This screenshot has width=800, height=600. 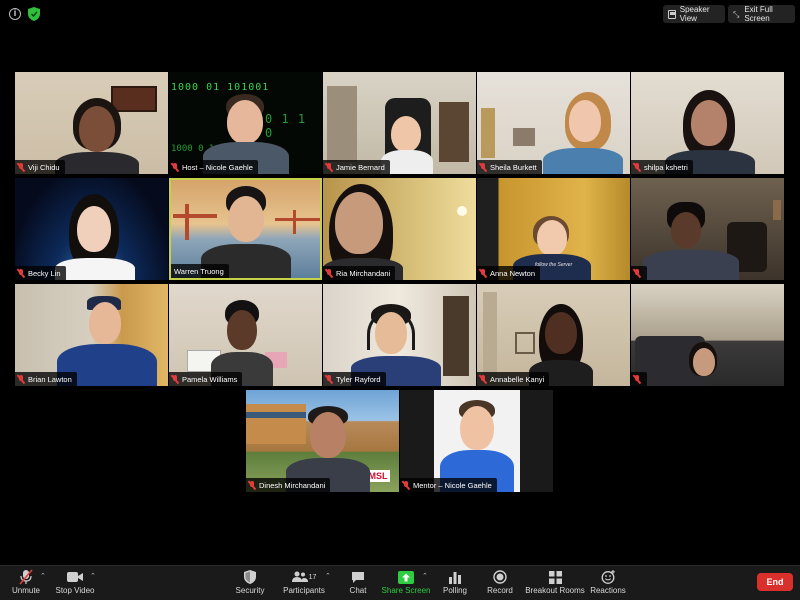 What do you see at coordinates (286, 126) in the screenshot?
I see `binary-code-text: 0 1 1 0` at bounding box center [286, 126].